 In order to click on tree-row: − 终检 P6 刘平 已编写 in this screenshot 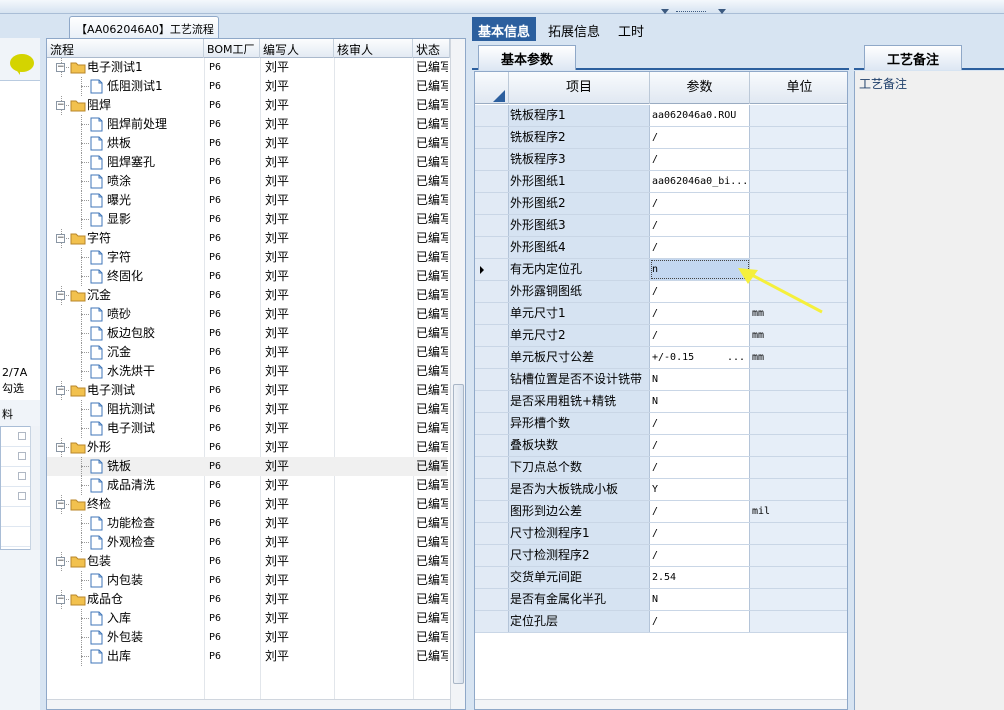, I will do `click(247, 504)`.